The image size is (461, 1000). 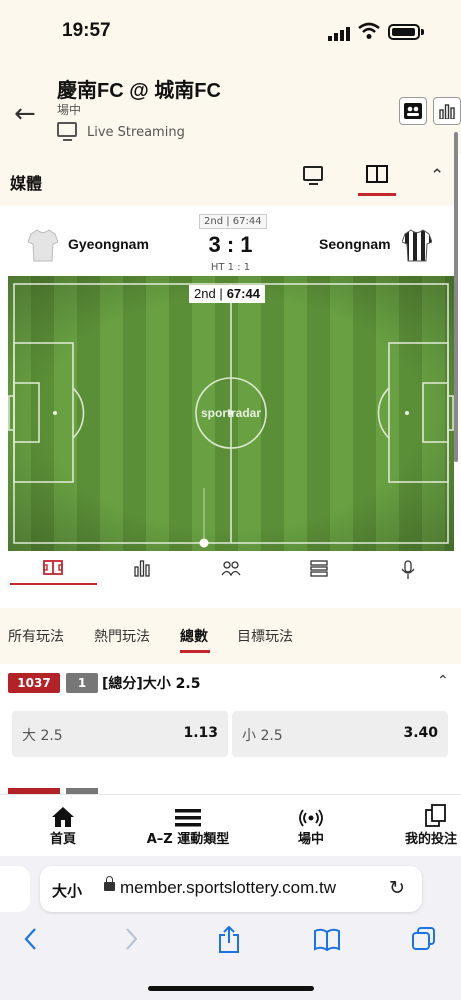 I want to click on home-icon, so click(x=63, y=817).